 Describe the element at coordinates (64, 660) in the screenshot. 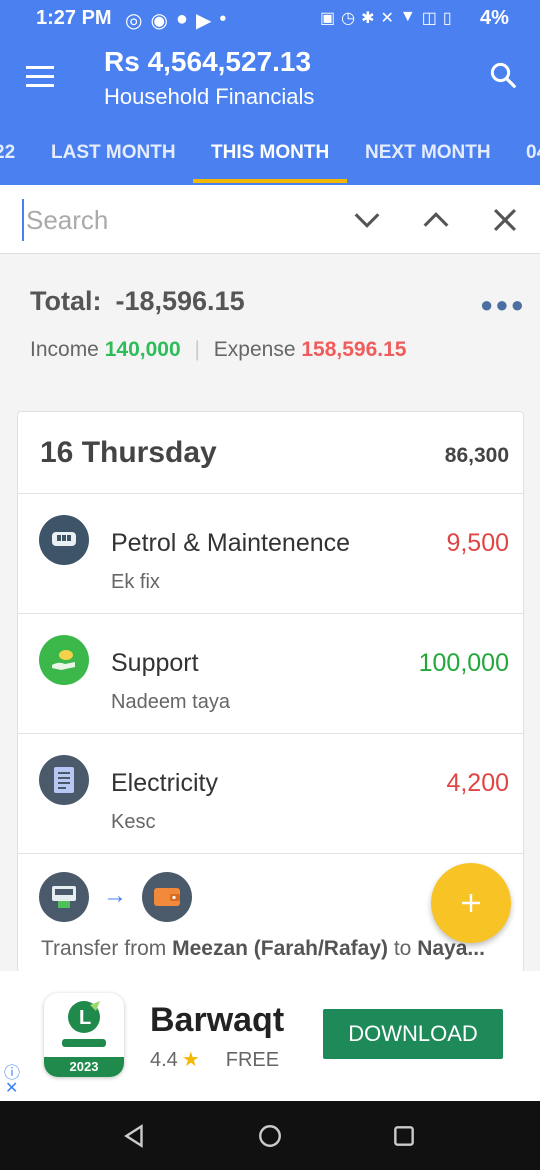

I see `hand-money-icon` at that location.